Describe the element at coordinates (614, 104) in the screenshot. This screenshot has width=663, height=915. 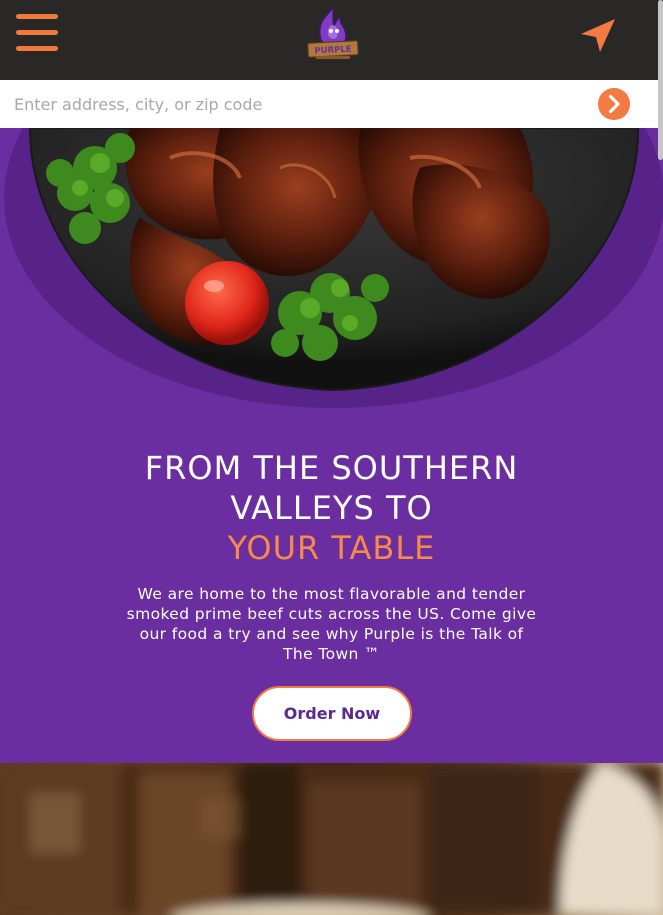
I see `chevron-right-icon` at that location.